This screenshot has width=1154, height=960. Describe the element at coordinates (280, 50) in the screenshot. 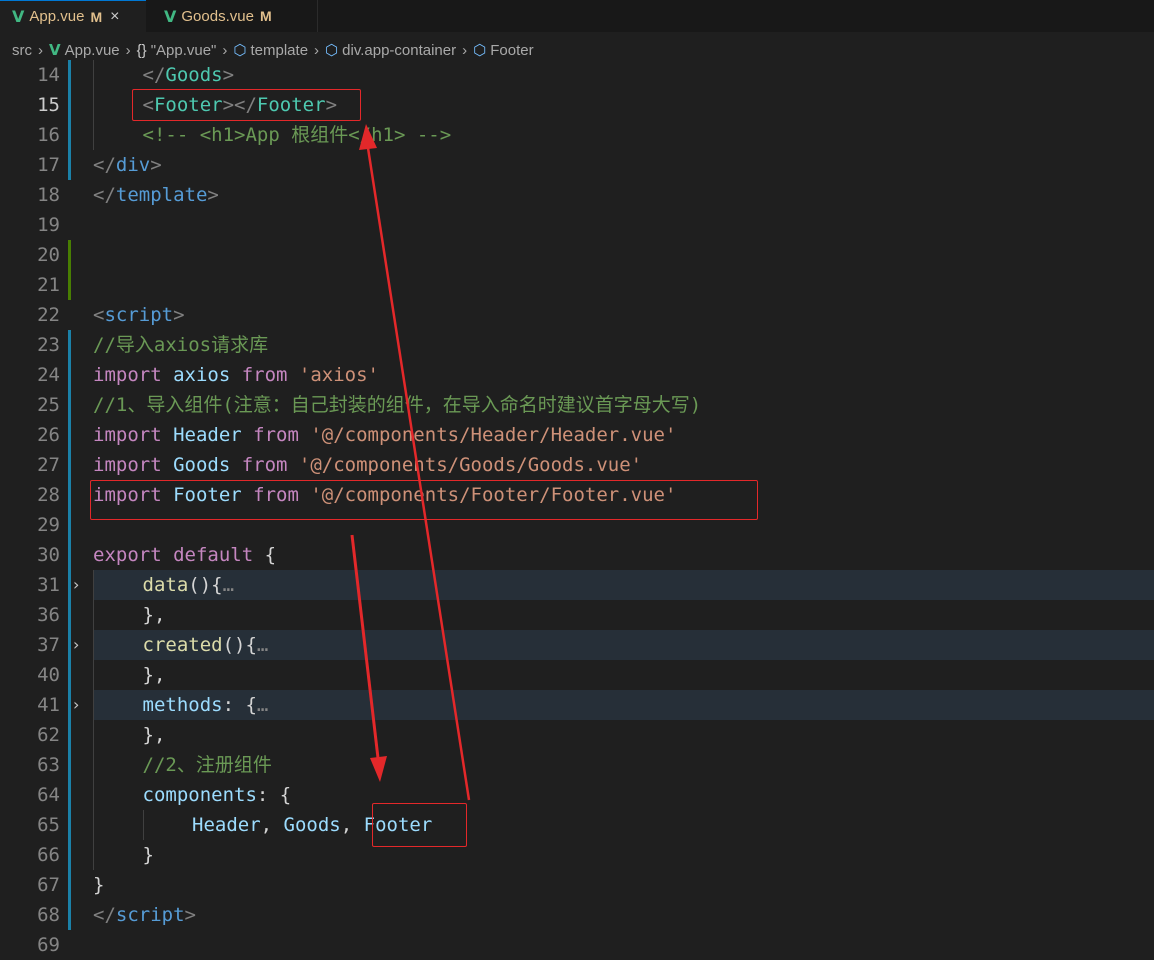

I see `breadcrumb-item-template: template` at that location.